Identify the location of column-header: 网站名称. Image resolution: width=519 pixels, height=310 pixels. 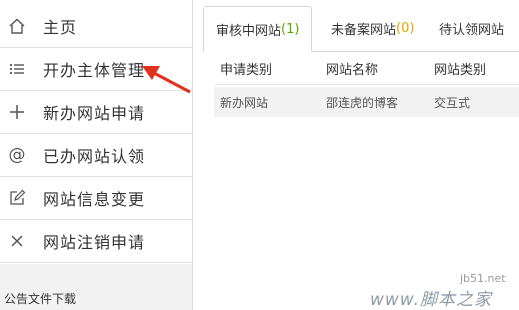
(352, 70).